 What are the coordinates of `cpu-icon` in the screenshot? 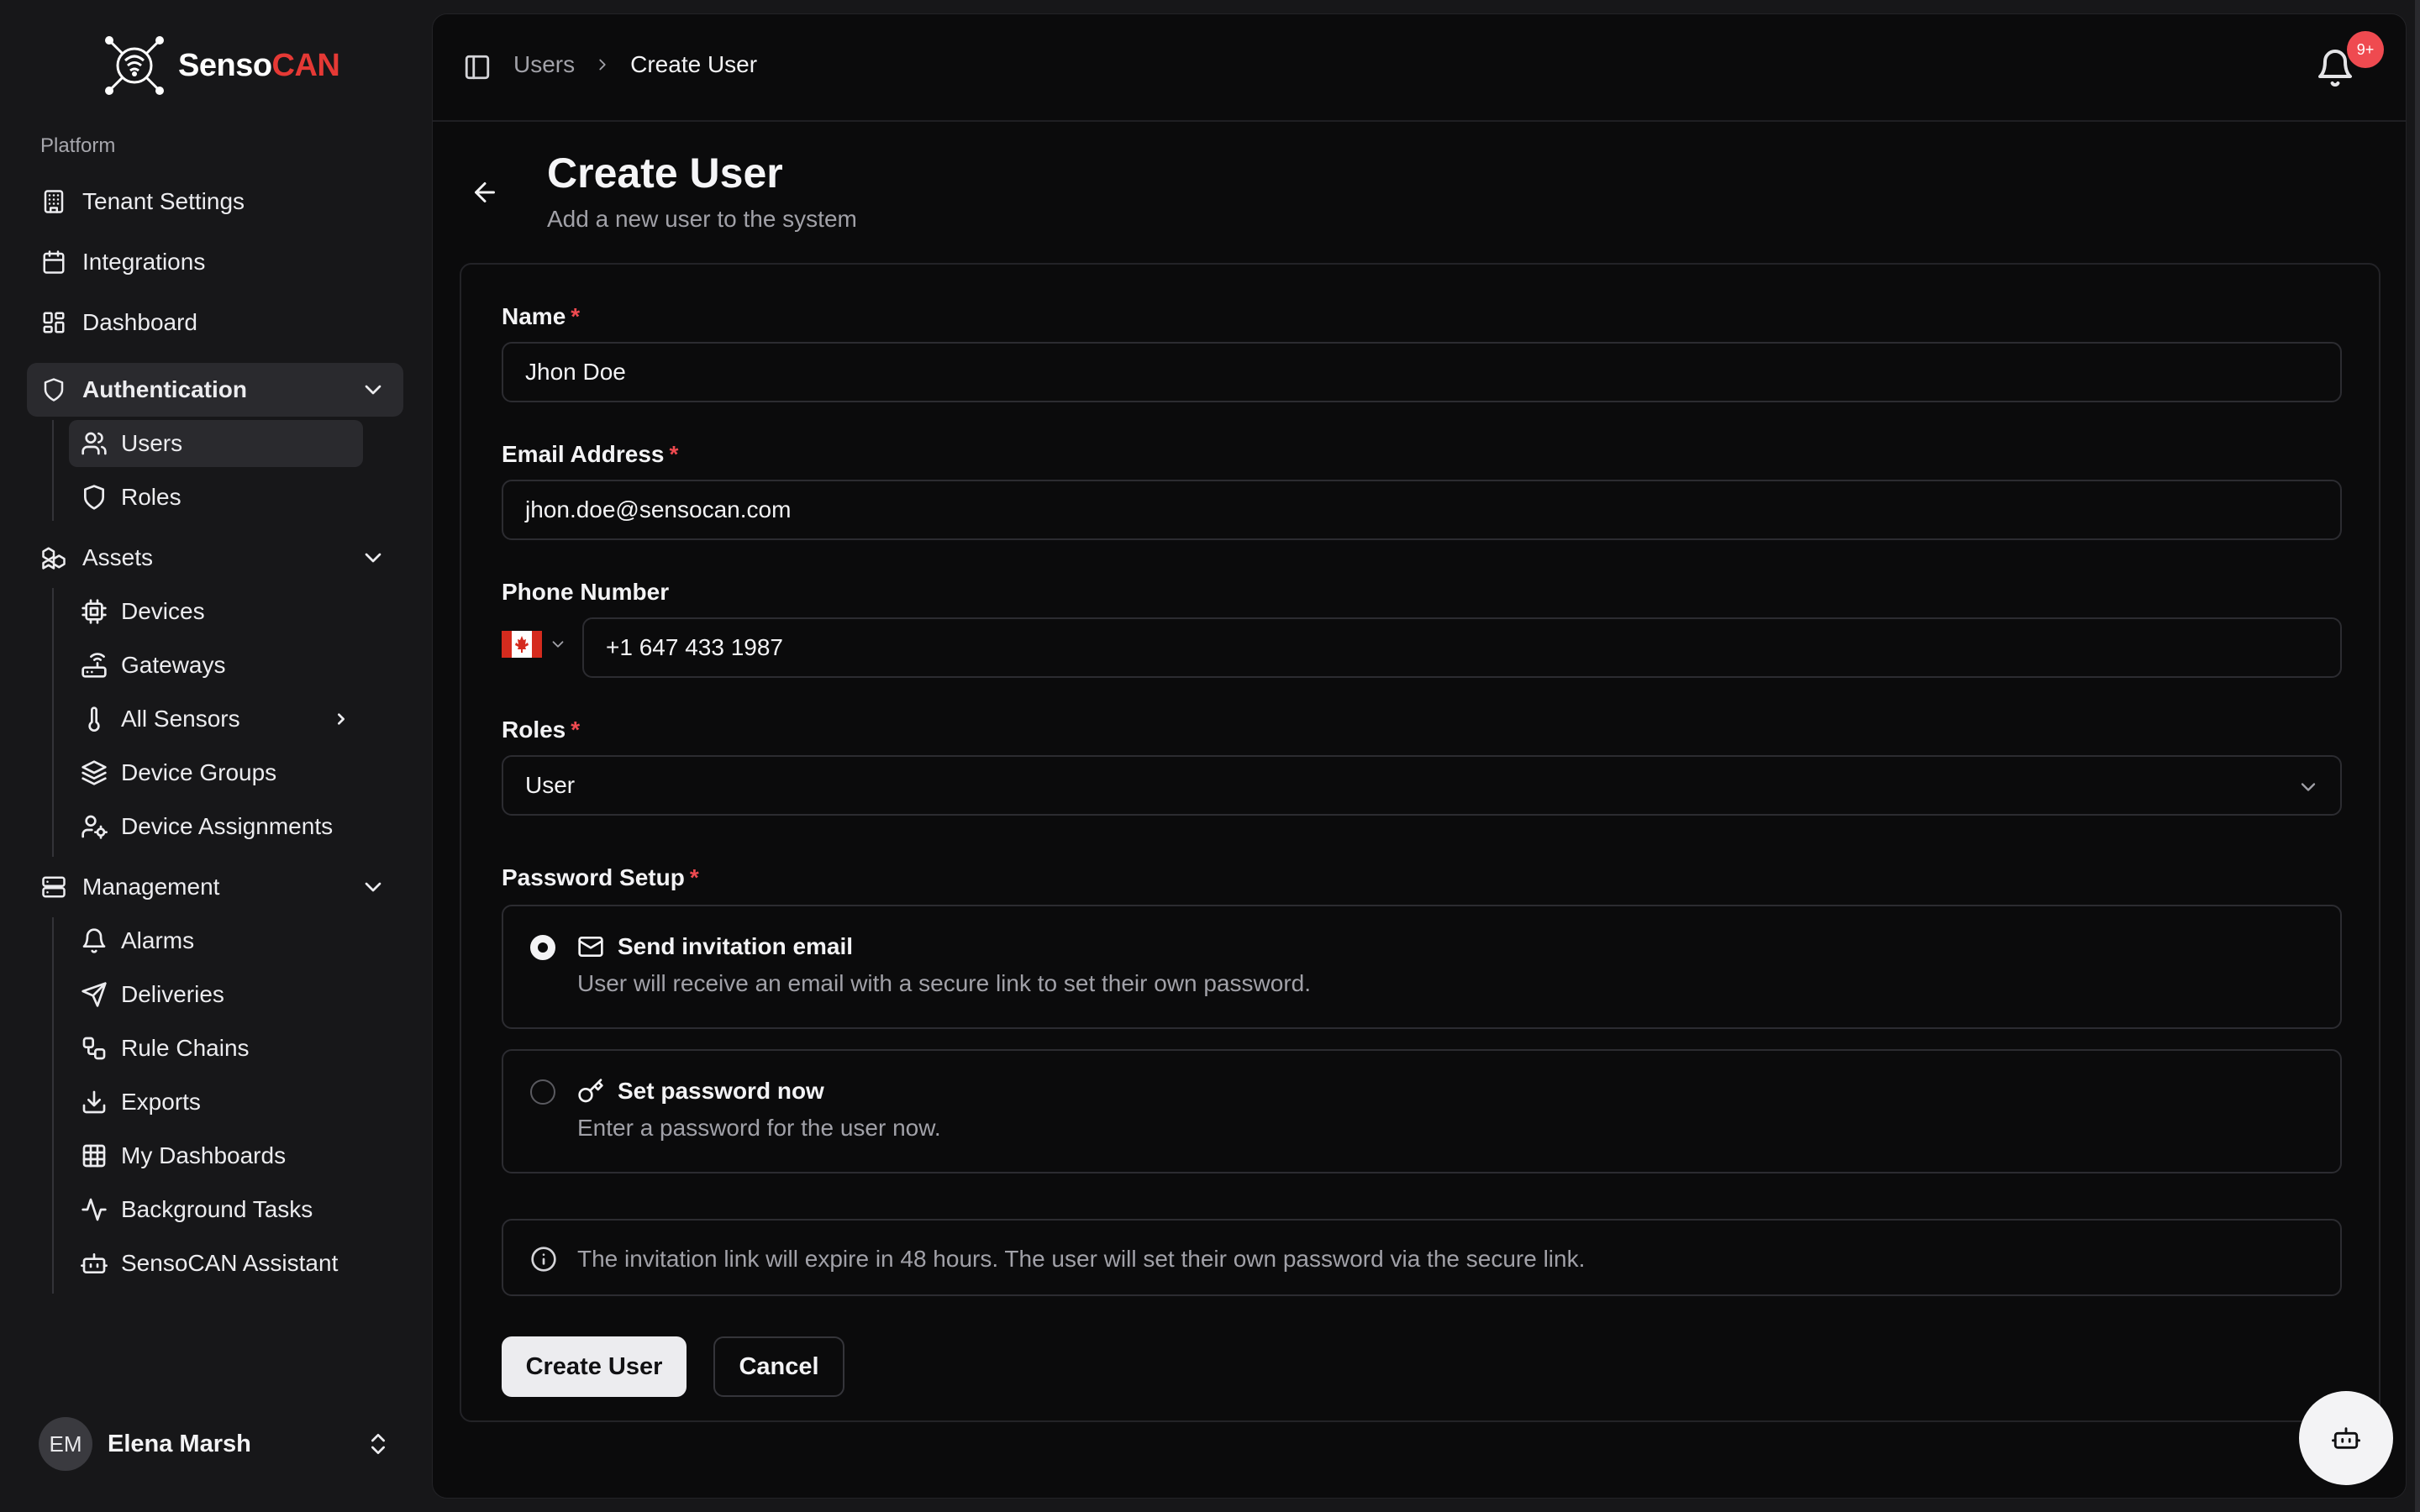 It's located at (94, 611).